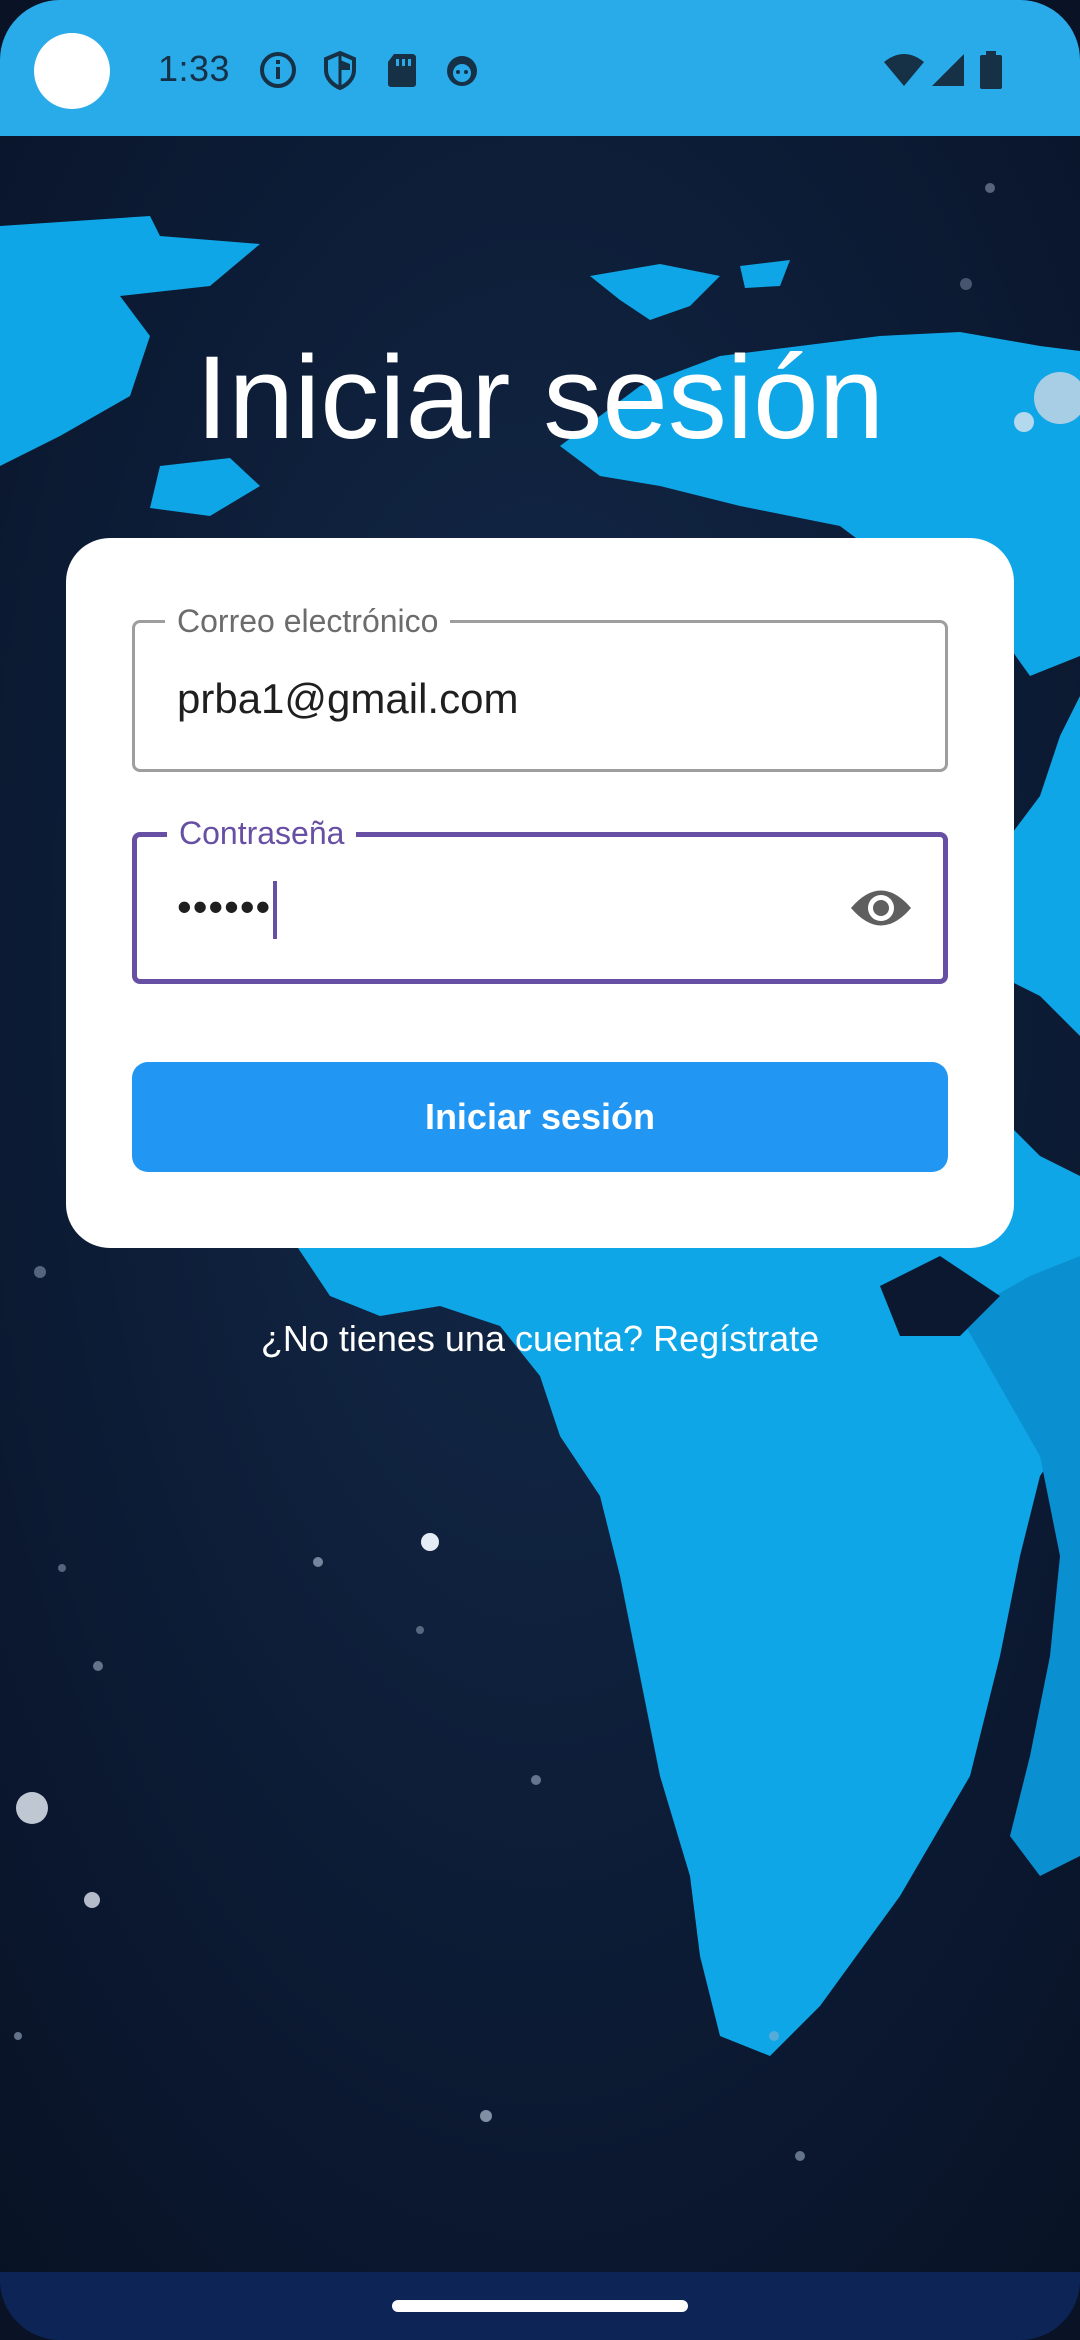 The width and height of the screenshot is (1080, 2340). I want to click on shield-icon, so click(340, 70).